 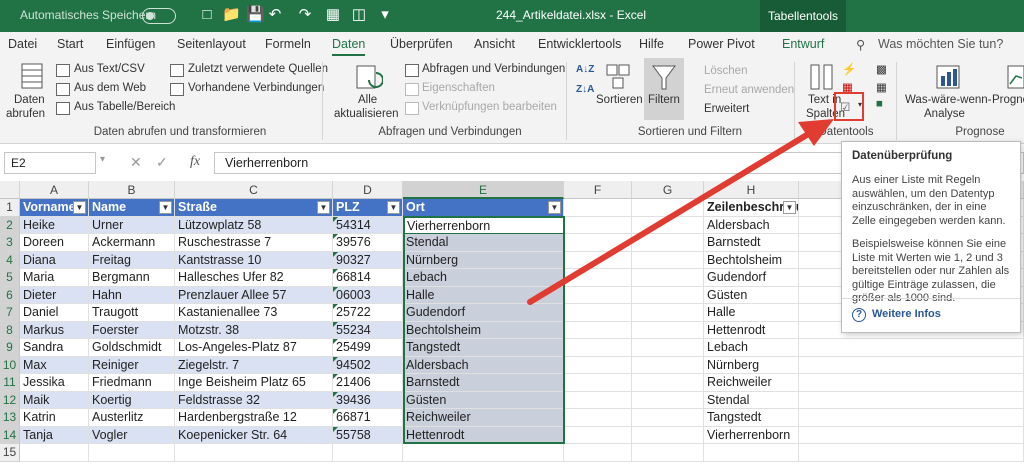 What do you see at coordinates (902, 156) in the screenshot?
I see `tooltip-title: Datenüberprüfung` at bounding box center [902, 156].